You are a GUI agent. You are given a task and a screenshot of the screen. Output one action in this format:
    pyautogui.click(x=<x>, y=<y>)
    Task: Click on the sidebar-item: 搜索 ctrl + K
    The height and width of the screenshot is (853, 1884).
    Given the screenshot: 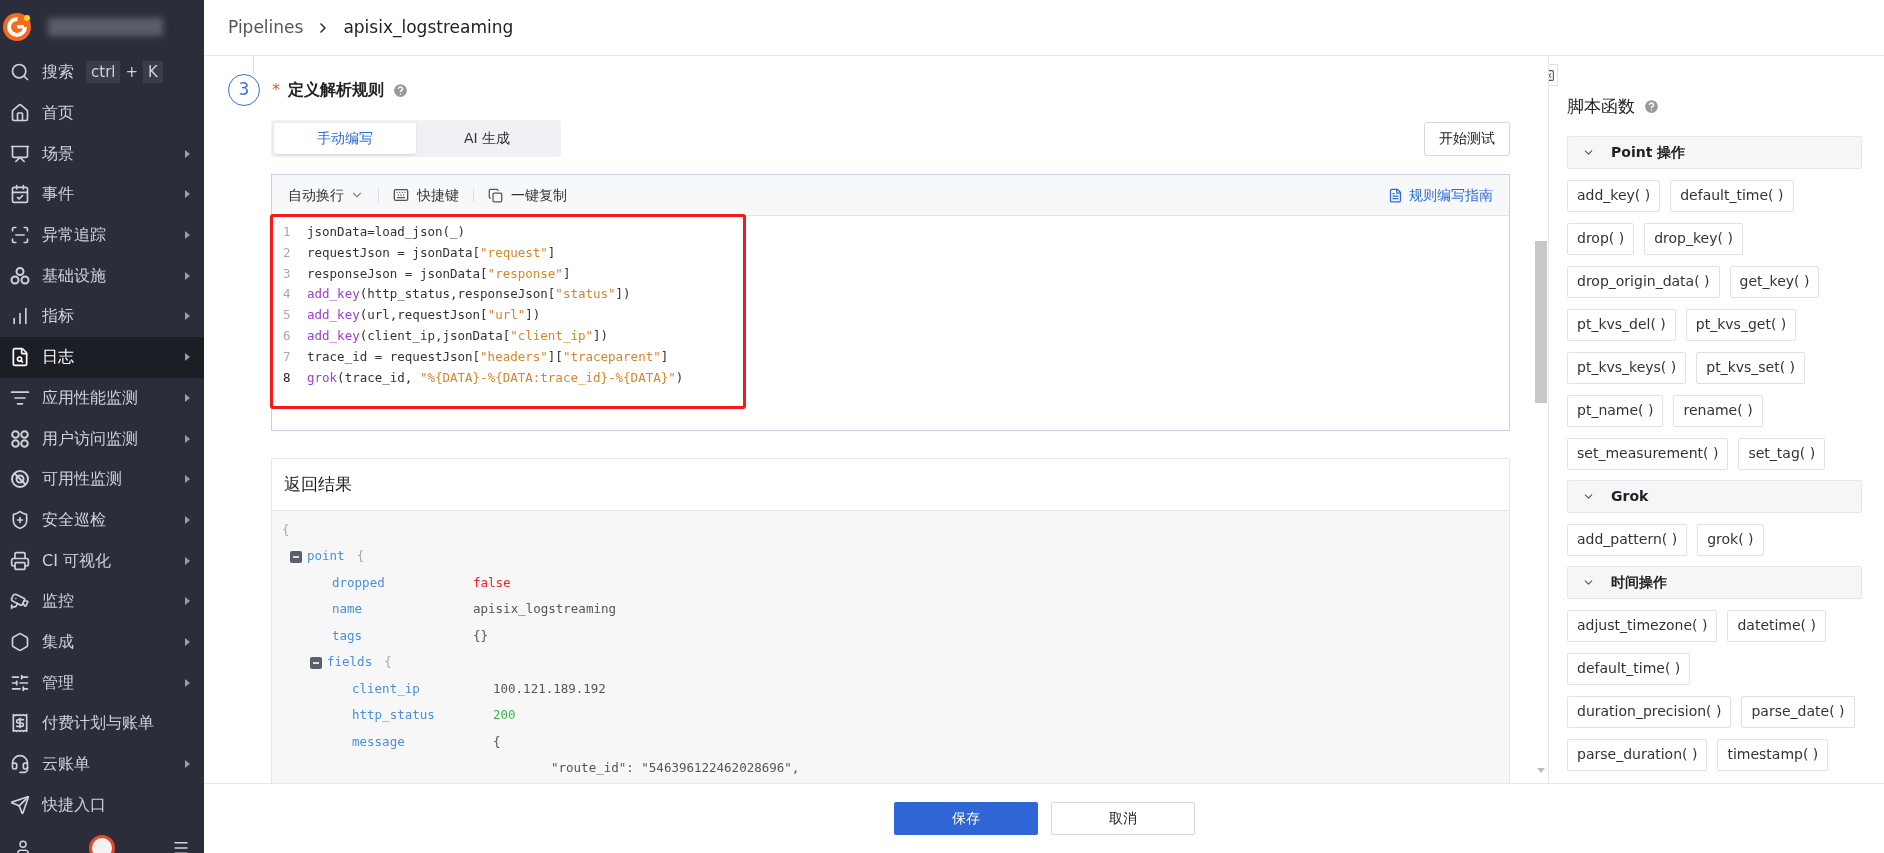 What is the action you would take?
    pyautogui.click(x=102, y=72)
    